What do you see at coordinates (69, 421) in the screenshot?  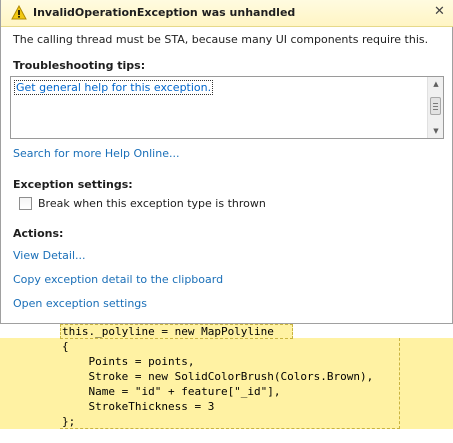 I see `code-line-7: };` at bounding box center [69, 421].